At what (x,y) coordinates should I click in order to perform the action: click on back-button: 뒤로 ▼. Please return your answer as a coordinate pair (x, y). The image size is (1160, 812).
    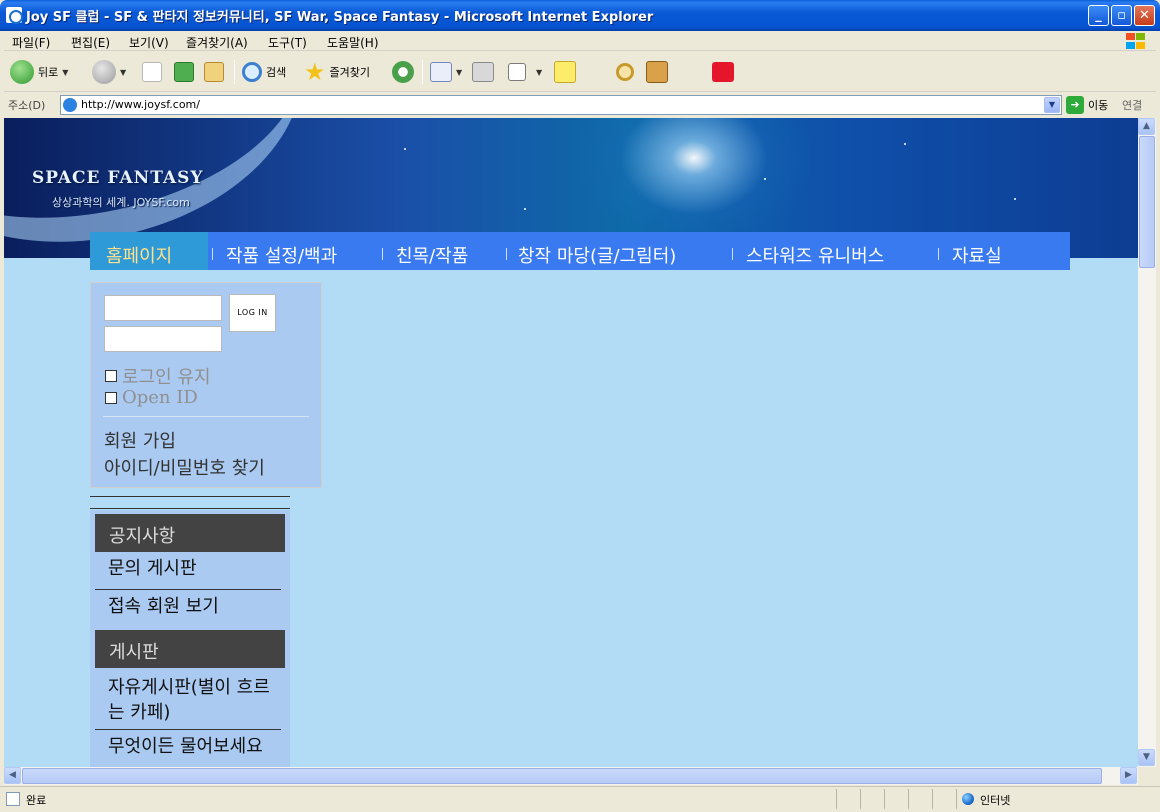
    Looking at the image, I should click on (39, 72).